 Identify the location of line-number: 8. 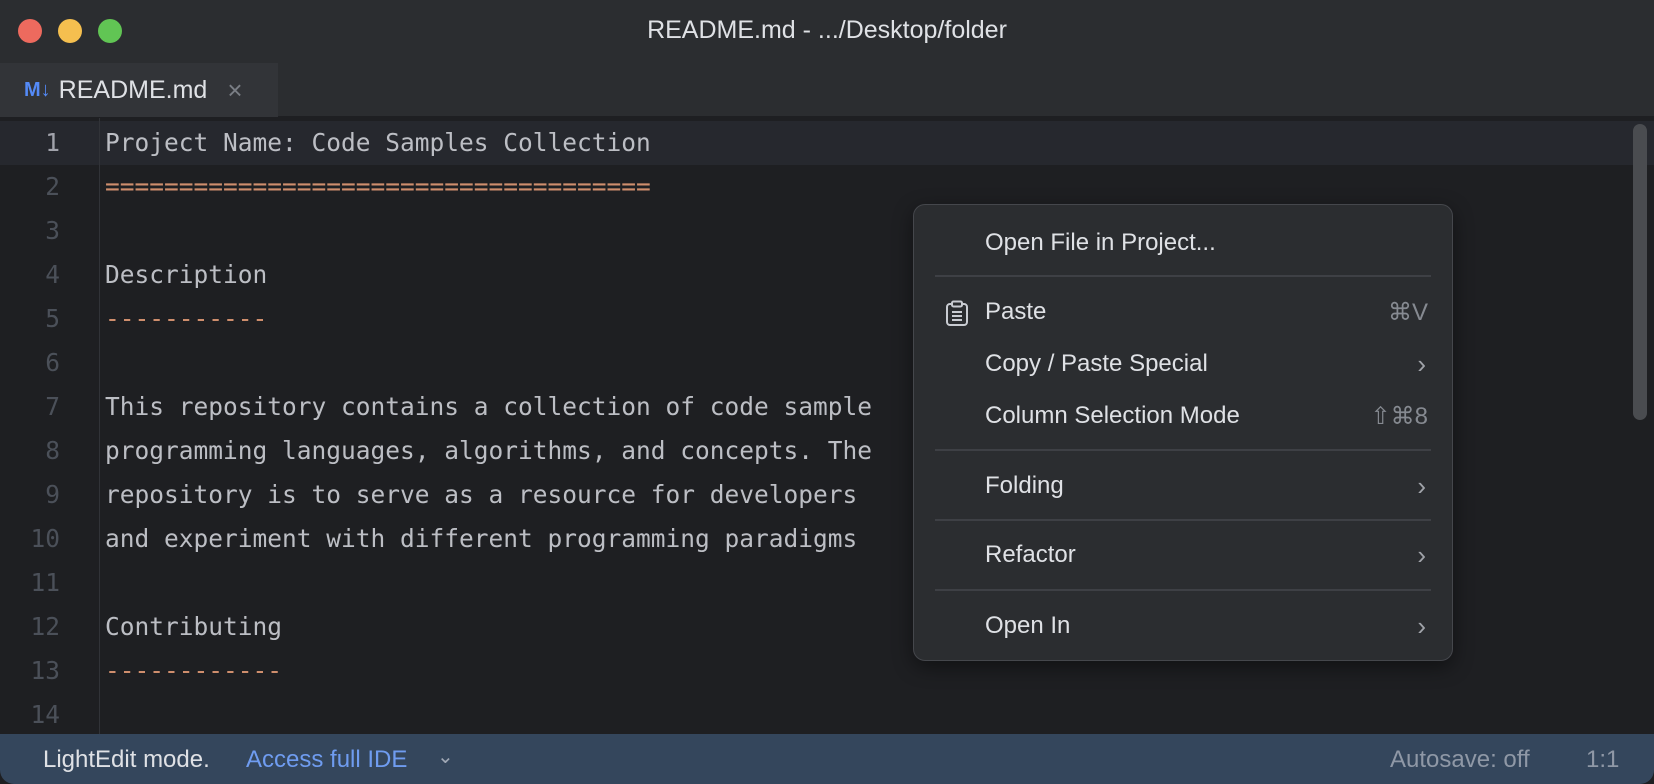
(52, 450).